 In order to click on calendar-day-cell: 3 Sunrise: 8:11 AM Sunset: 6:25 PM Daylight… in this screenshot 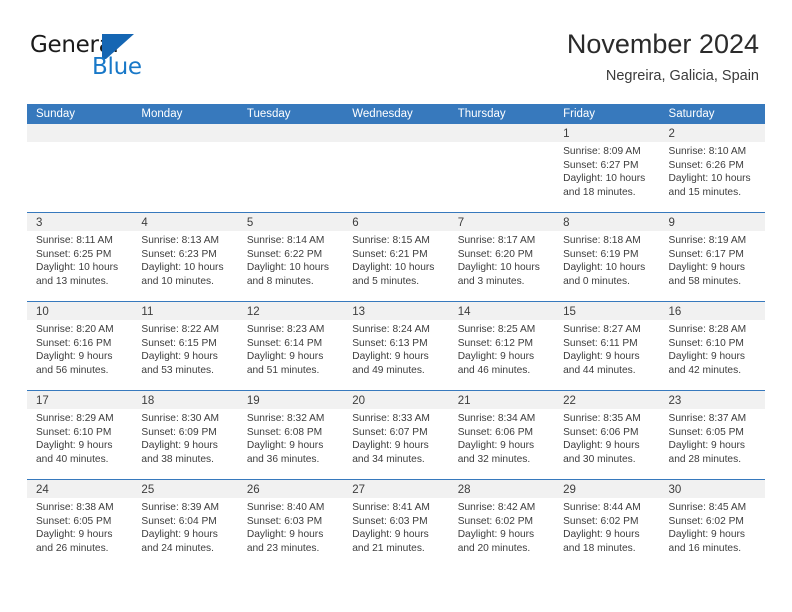, I will do `click(80, 257)`.